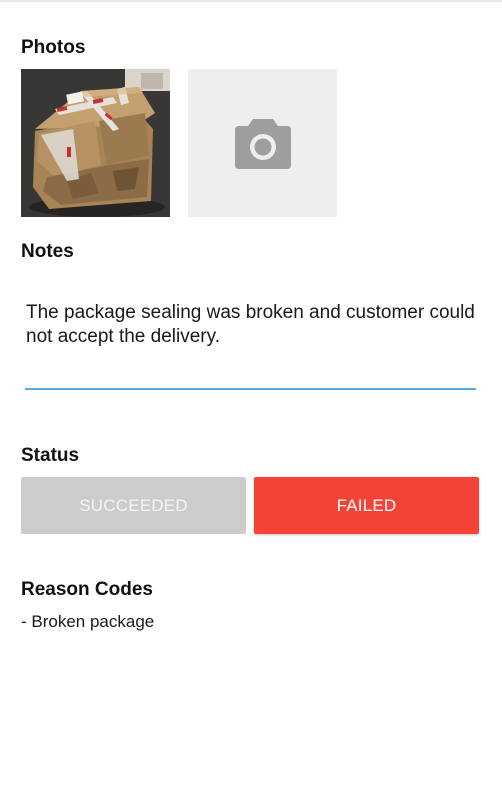 This screenshot has height=800, width=502. Describe the element at coordinates (47, 251) in the screenshot. I see `notes-heading: Notes` at that location.